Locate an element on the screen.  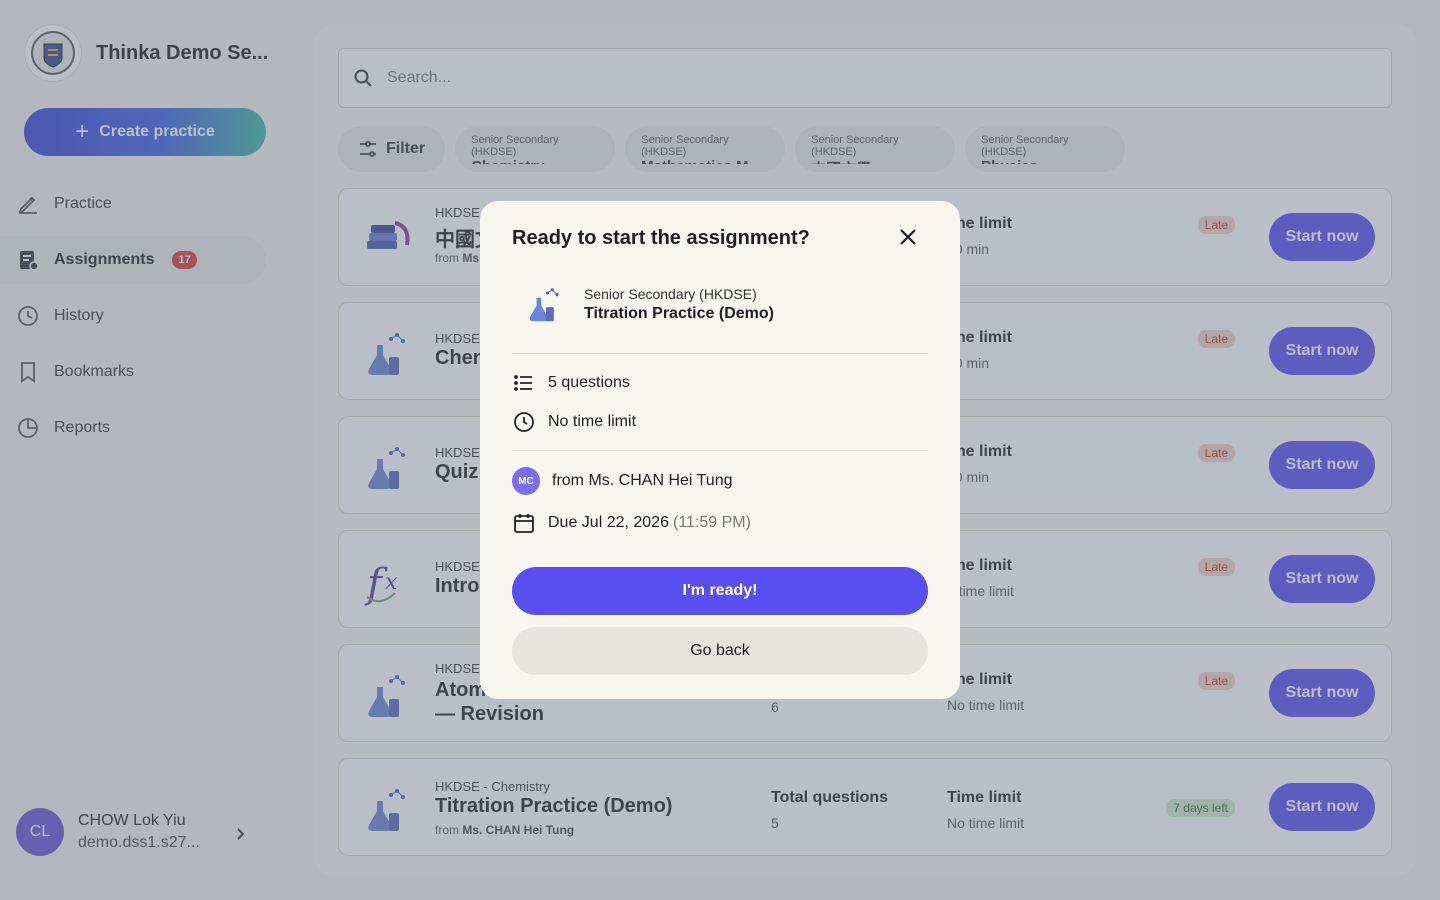
time-limit-text: No time limit is located at coordinates (592, 421).